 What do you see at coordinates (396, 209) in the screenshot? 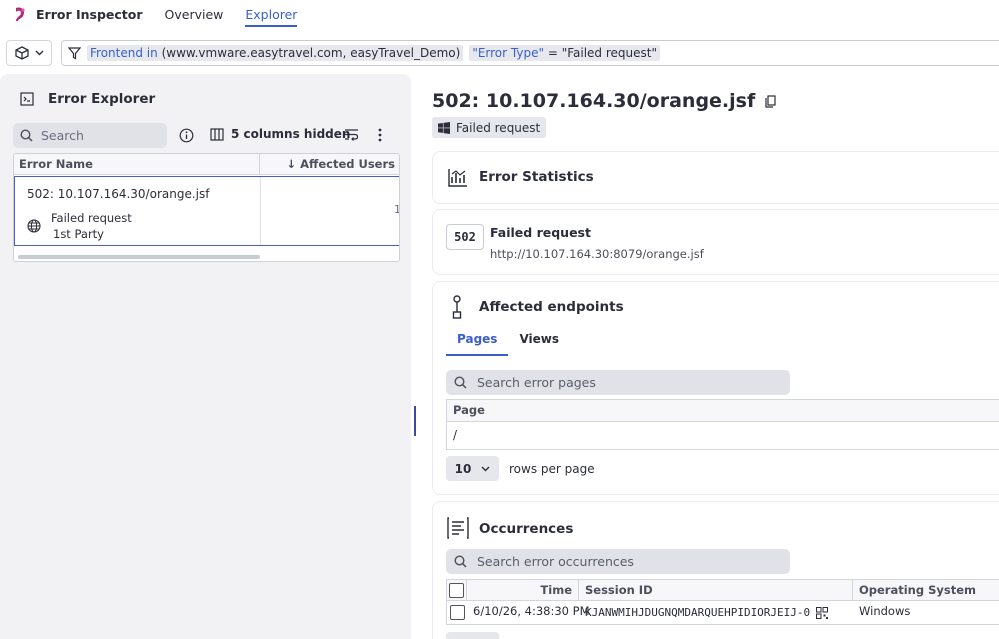
I see `affected-users-count: 1` at bounding box center [396, 209].